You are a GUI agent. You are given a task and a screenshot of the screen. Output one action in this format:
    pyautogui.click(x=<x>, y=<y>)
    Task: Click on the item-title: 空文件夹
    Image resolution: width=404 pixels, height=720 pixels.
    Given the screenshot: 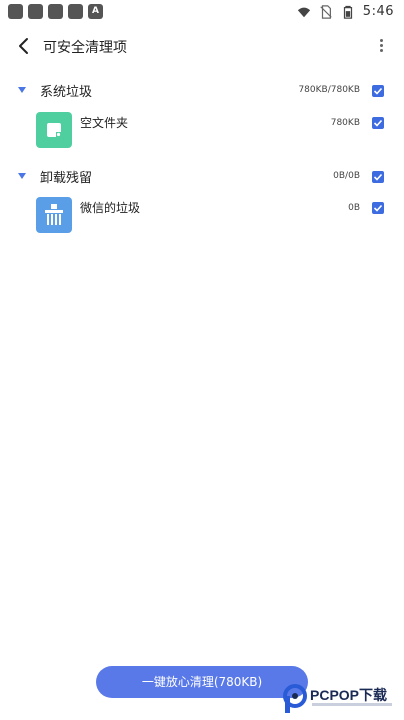 What is the action you would take?
    pyautogui.click(x=104, y=123)
    